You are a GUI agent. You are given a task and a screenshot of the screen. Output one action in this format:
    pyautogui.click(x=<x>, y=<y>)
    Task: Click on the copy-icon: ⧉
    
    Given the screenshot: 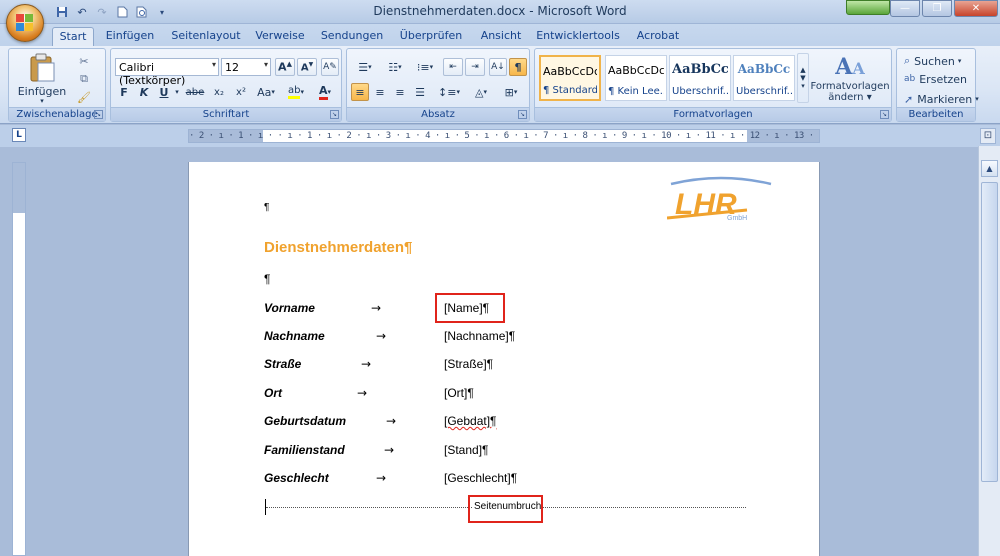 What is the action you would take?
    pyautogui.click(x=84, y=78)
    